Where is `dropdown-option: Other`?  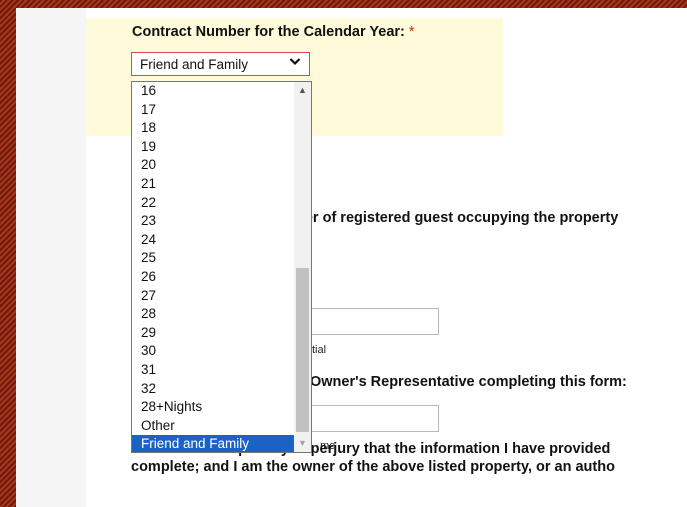
dropdown-option: Other is located at coordinates (213, 426).